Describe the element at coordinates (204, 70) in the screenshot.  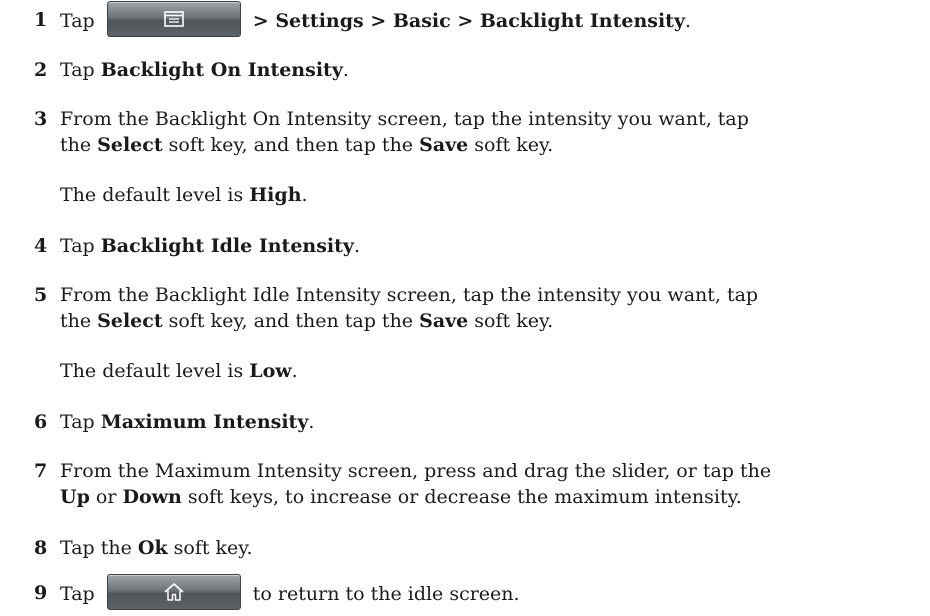
I see `step-text: Tap Backlight On Intensity.` at that location.